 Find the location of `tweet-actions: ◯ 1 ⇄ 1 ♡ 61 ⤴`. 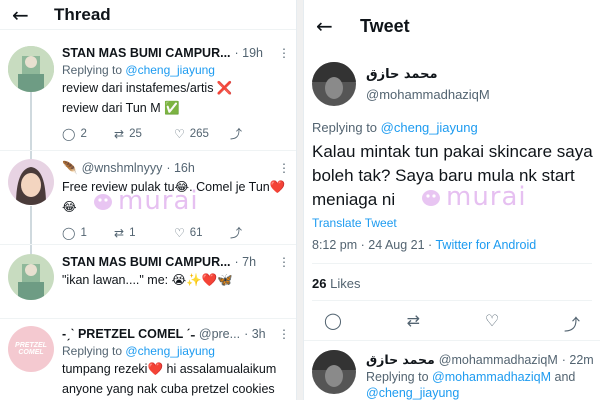

tweet-actions: ◯ 1 ⇄ 1 ♡ 61 ⤴ is located at coordinates (176, 232).